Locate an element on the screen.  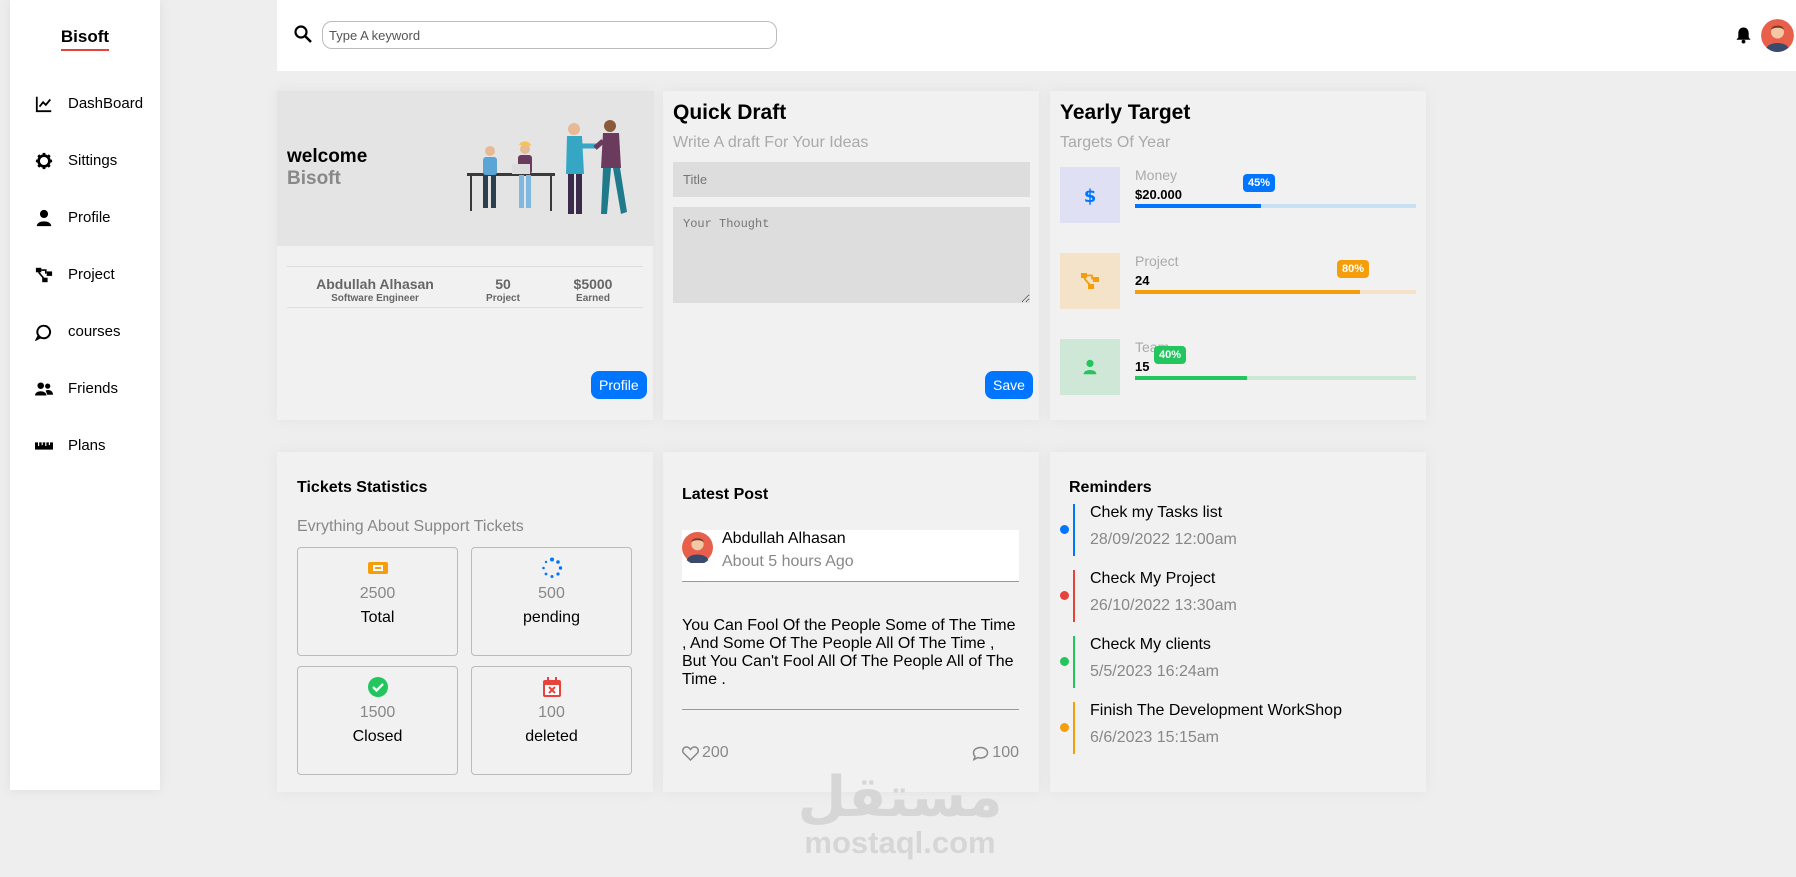
target-row-project: Project 24 80% is located at coordinates (1238, 282).